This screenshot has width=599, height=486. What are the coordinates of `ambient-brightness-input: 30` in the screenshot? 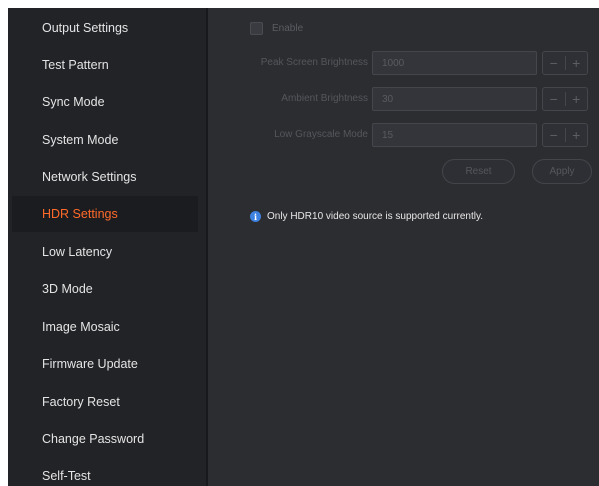 It's located at (454, 99).